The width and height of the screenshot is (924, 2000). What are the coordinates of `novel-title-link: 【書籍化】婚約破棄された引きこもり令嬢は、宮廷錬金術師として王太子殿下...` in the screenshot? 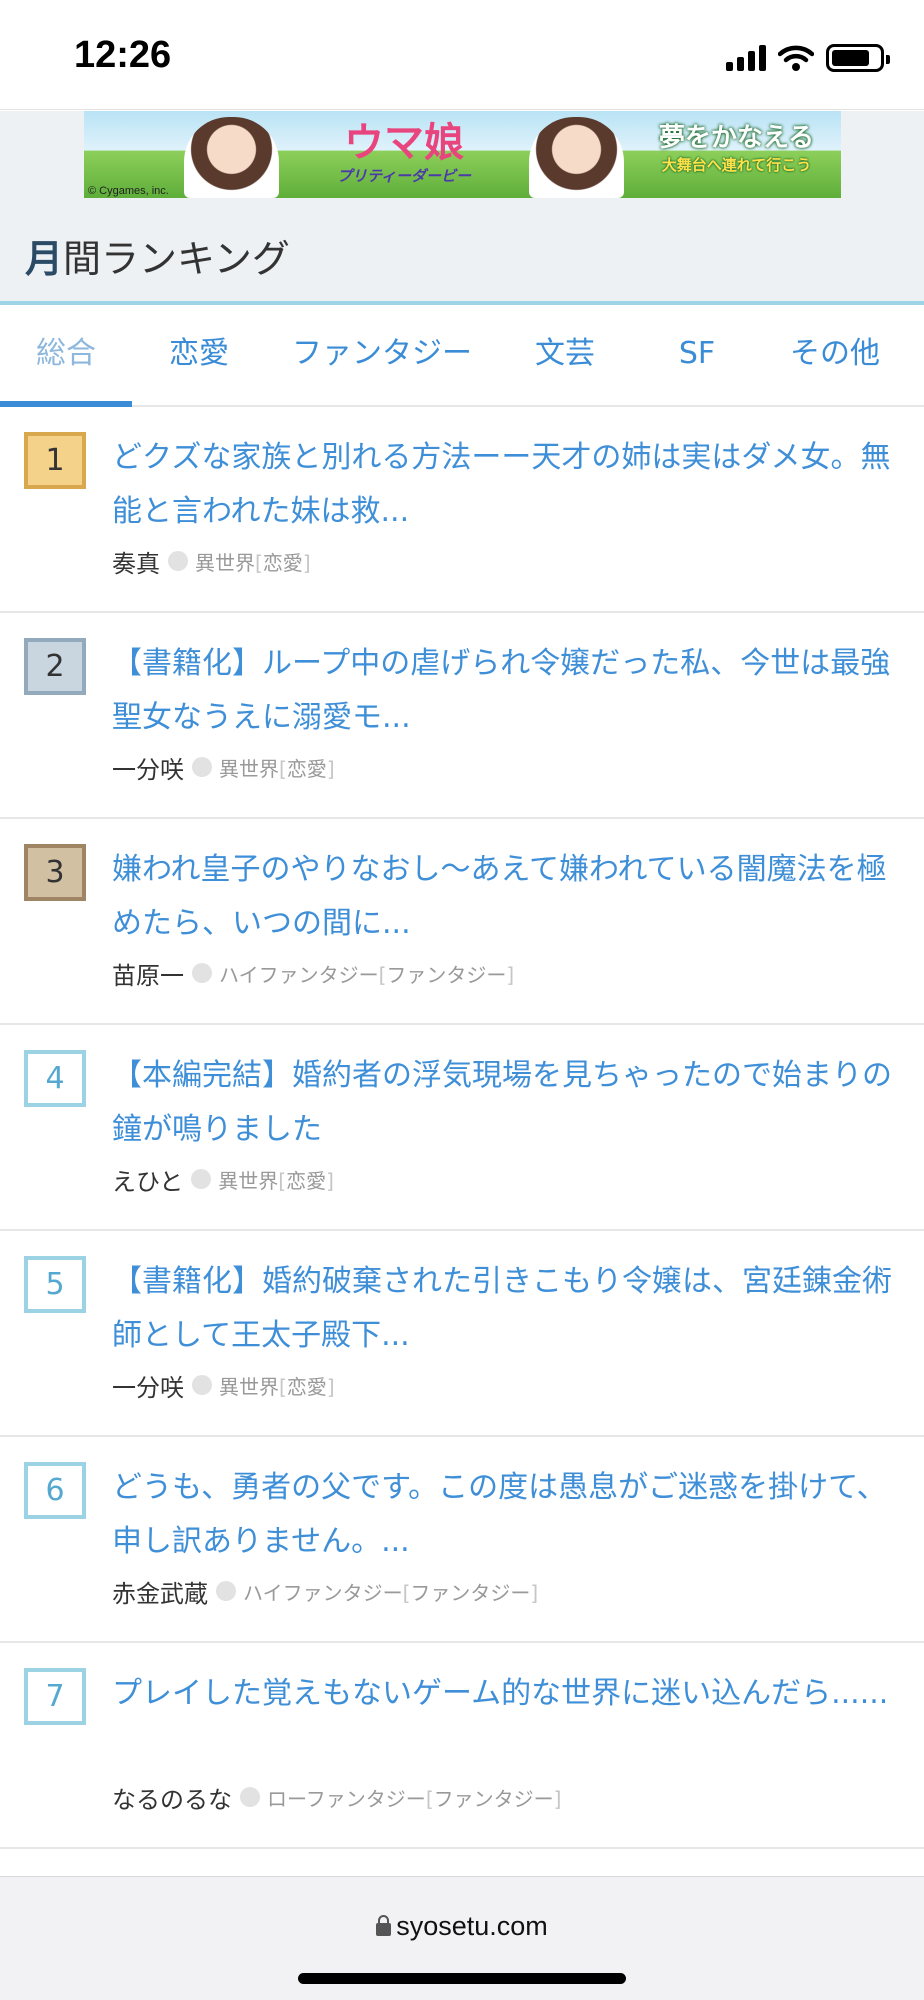 It's located at (507, 1309).